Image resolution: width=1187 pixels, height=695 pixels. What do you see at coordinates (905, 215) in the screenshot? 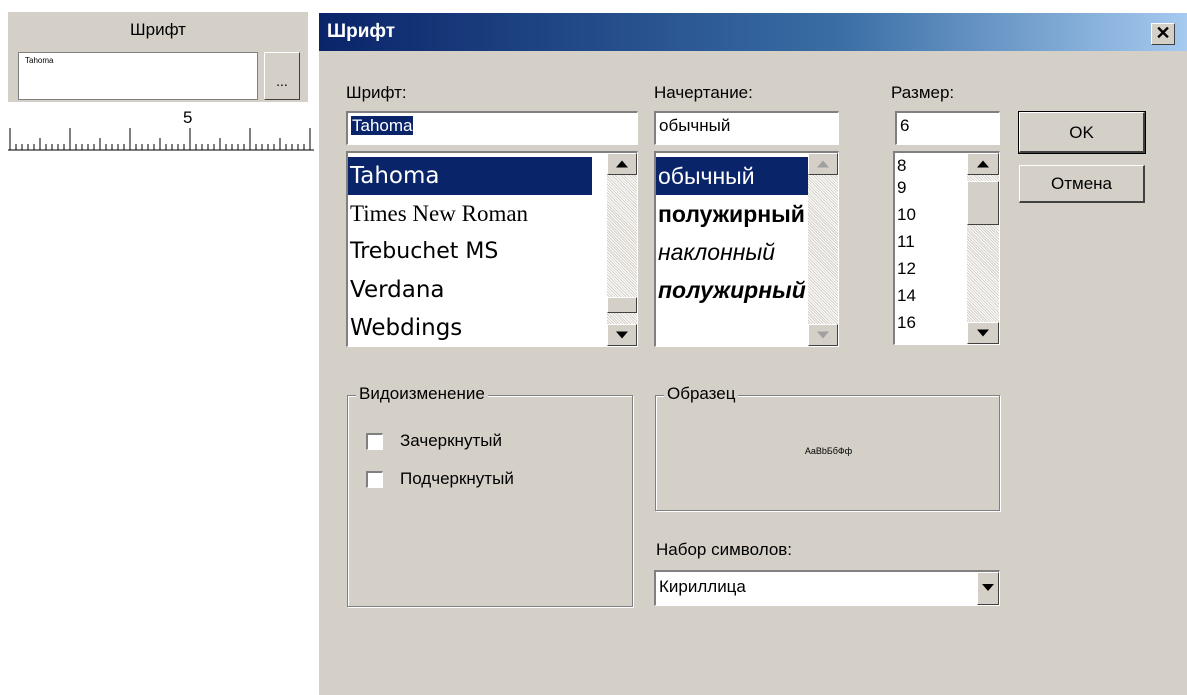
I see `size-list-item: 10` at bounding box center [905, 215].